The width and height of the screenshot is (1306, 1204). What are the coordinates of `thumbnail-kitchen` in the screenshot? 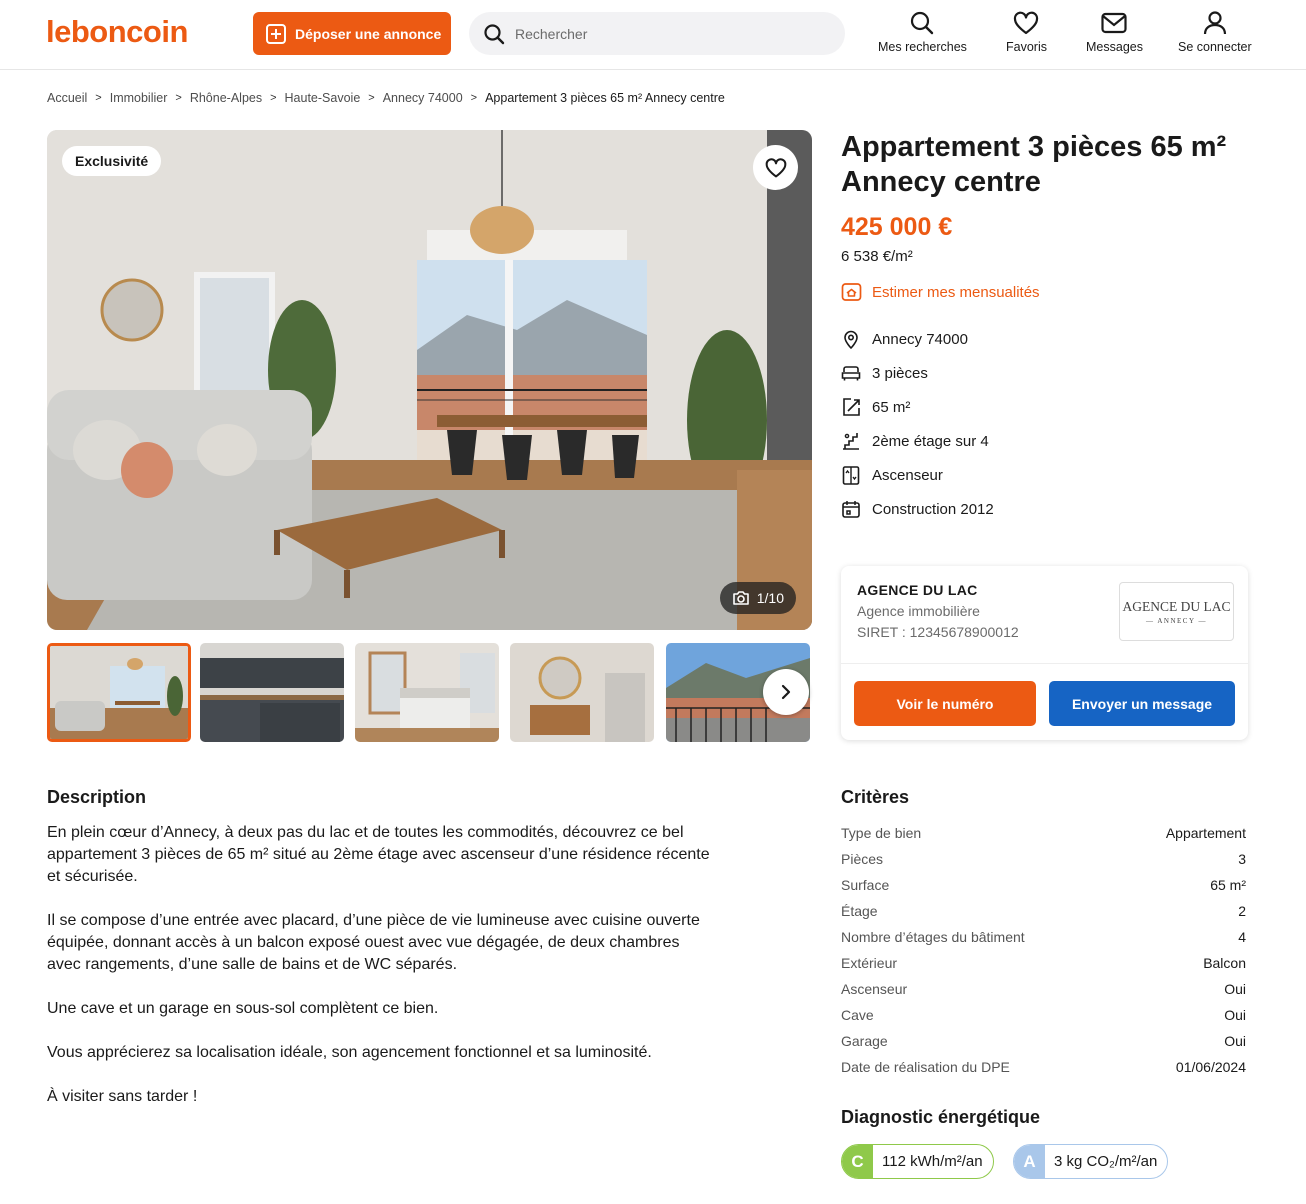 It's located at (272, 692).